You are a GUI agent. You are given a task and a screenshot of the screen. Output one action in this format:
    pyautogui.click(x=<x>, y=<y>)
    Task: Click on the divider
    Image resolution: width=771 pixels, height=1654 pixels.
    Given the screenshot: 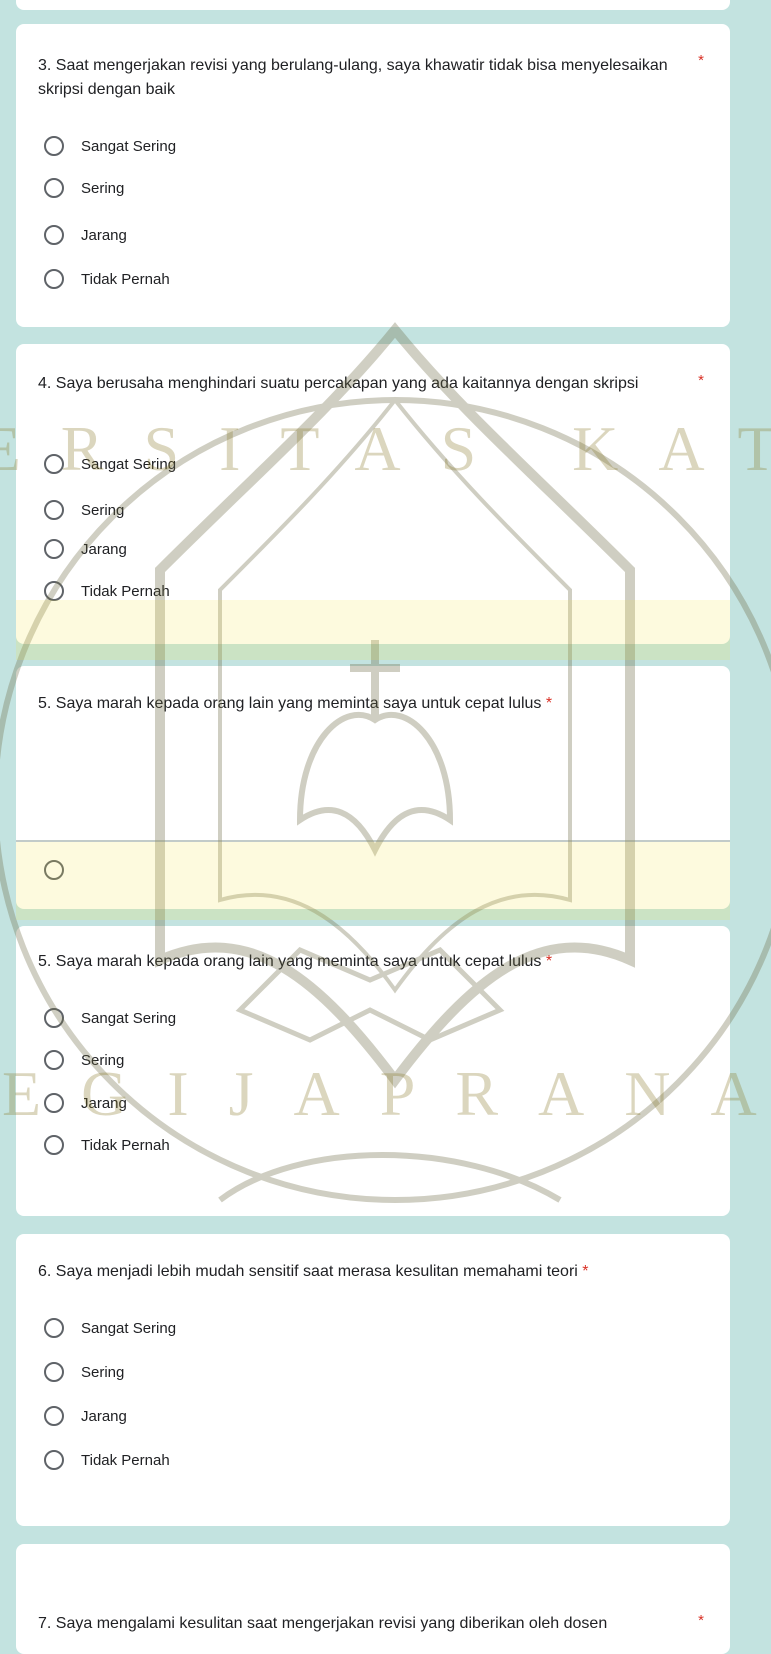 What is the action you would take?
    pyautogui.click(x=373, y=841)
    